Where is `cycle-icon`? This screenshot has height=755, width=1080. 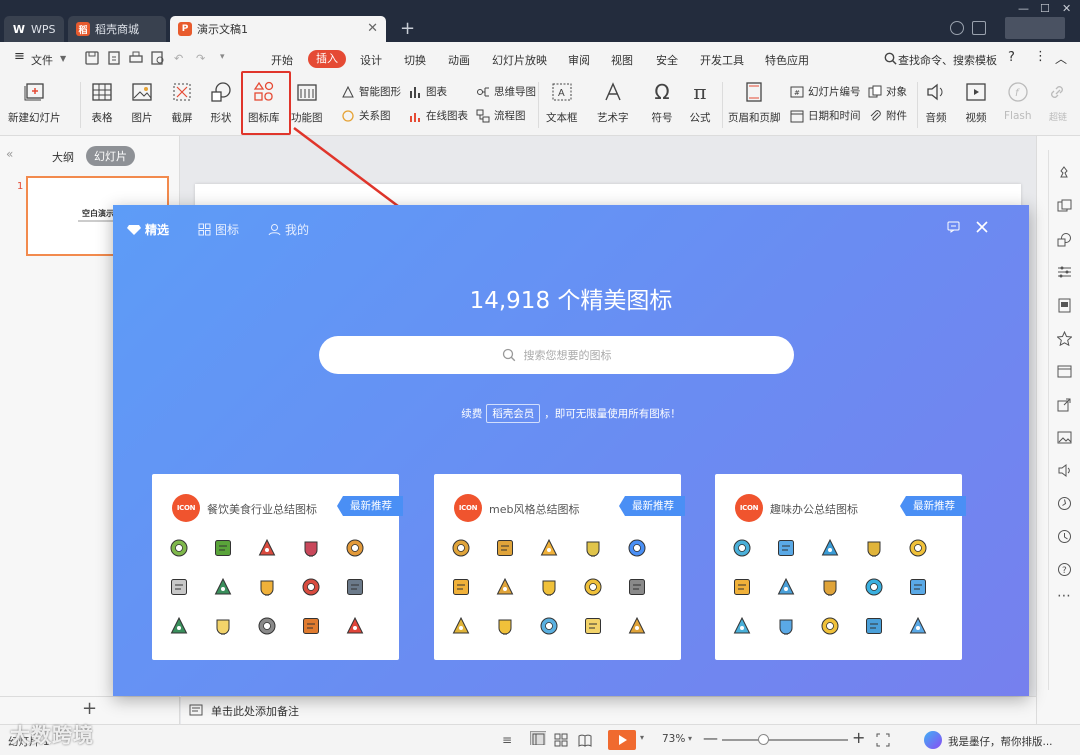 cycle-icon is located at coordinates (549, 548).